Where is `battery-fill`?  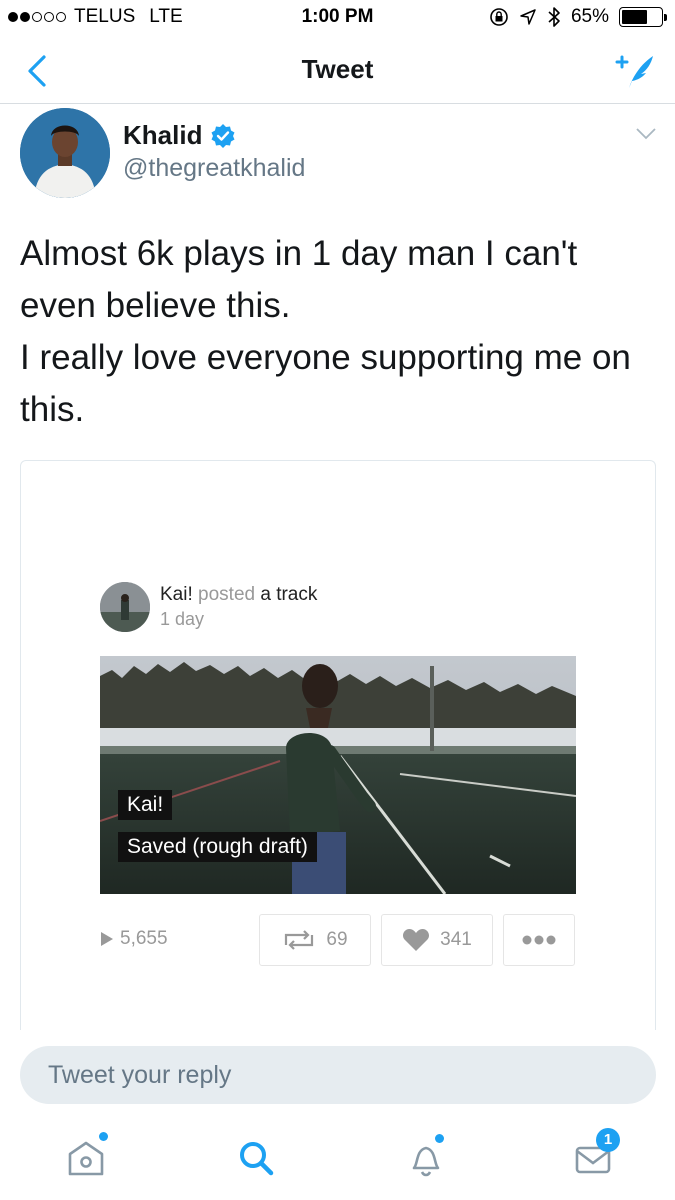
battery-fill is located at coordinates (634, 17).